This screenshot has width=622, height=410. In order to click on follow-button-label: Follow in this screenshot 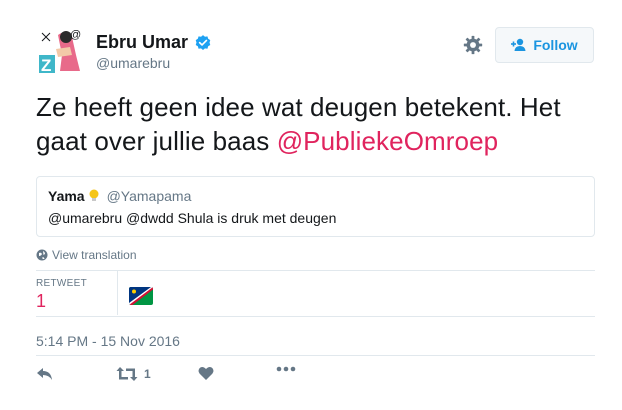, I will do `click(555, 45)`.